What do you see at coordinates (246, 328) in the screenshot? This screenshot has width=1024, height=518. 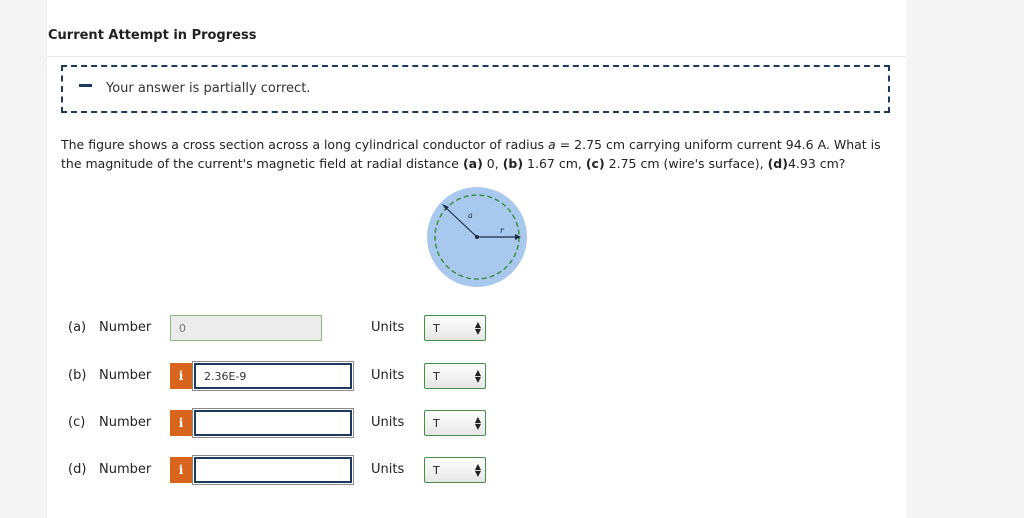 I see `answer-a-input: 0` at bounding box center [246, 328].